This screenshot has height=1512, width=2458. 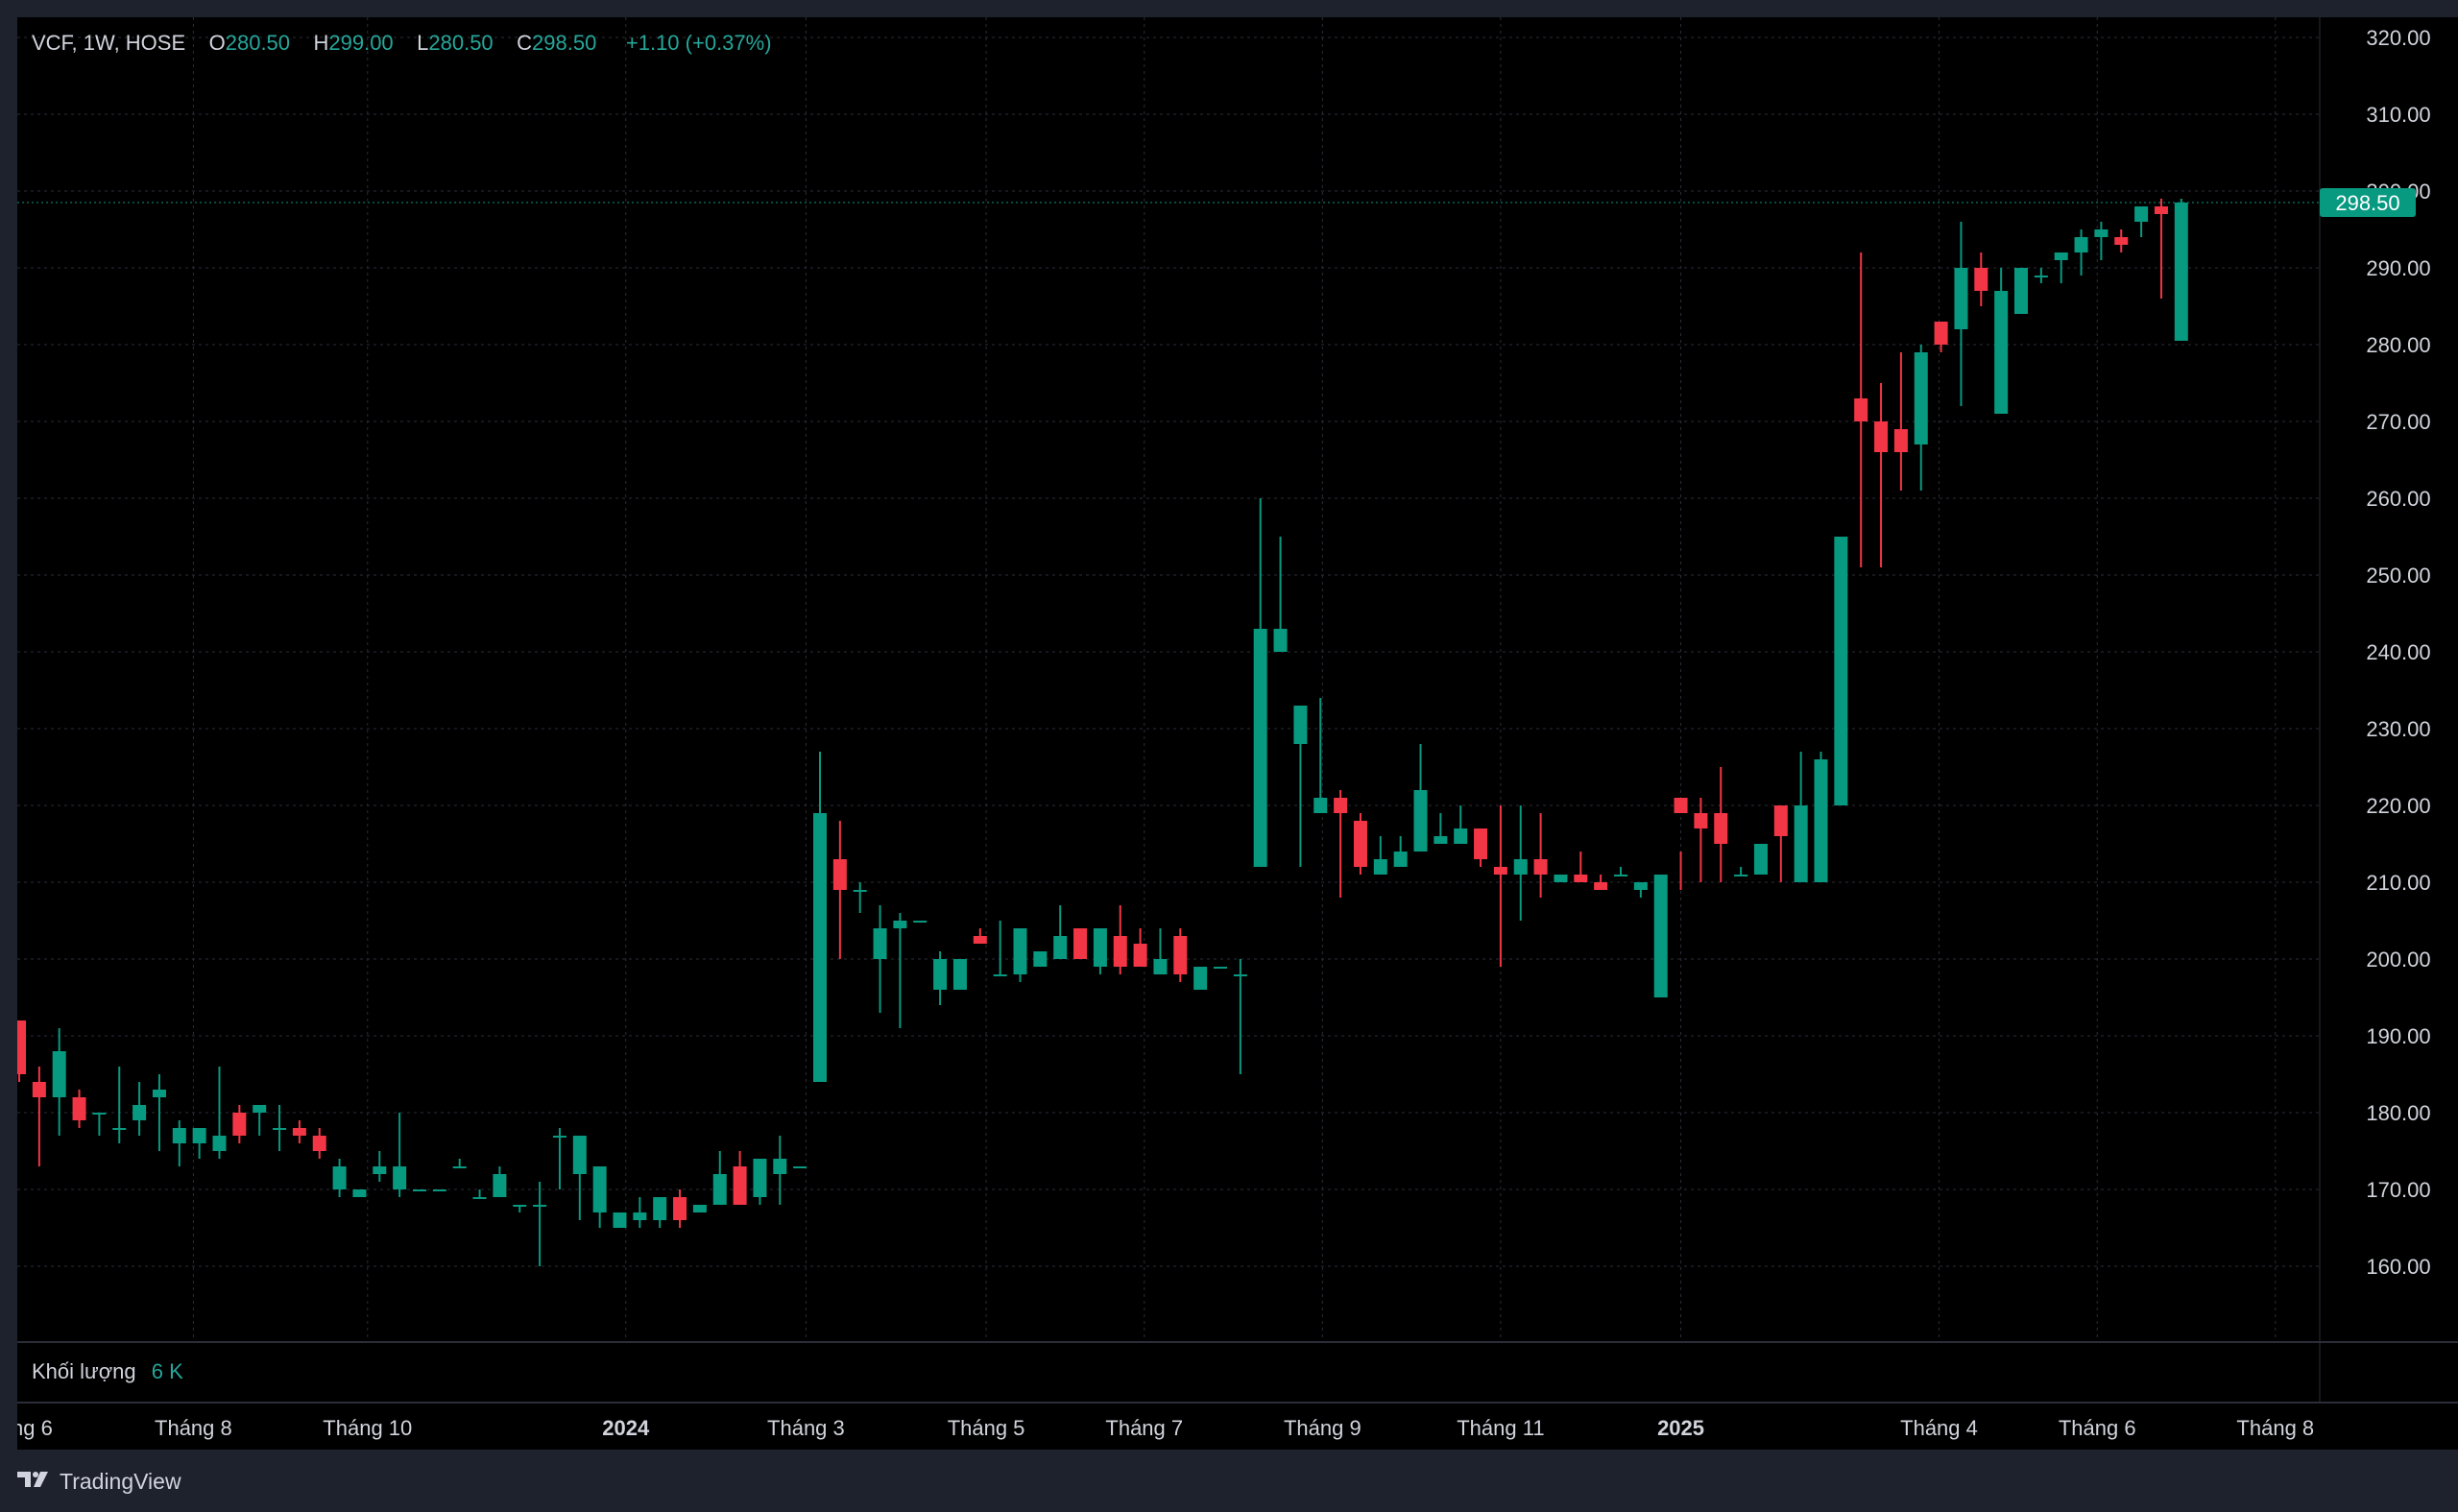 I want to click on tradingview-brand: TradingView, so click(x=99, y=1482).